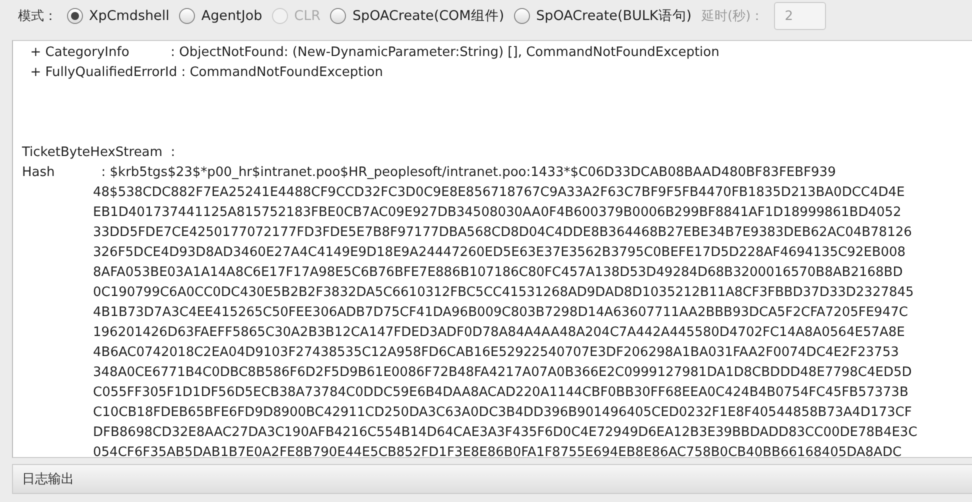 Image resolution: width=972 pixels, height=502 pixels. Describe the element at coordinates (206, 73) in the screenshot. I see `output-line: + FullyQualifiedErrorId : CommandNotFoundException` at that location.